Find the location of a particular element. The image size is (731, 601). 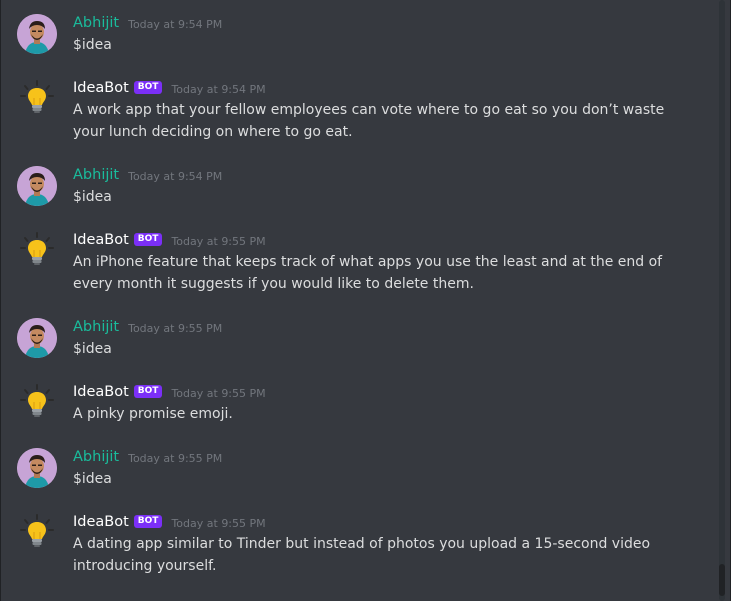

message-header: IdeaBot BOT Today at 9:54 PM is located at coordinates (169, 88).